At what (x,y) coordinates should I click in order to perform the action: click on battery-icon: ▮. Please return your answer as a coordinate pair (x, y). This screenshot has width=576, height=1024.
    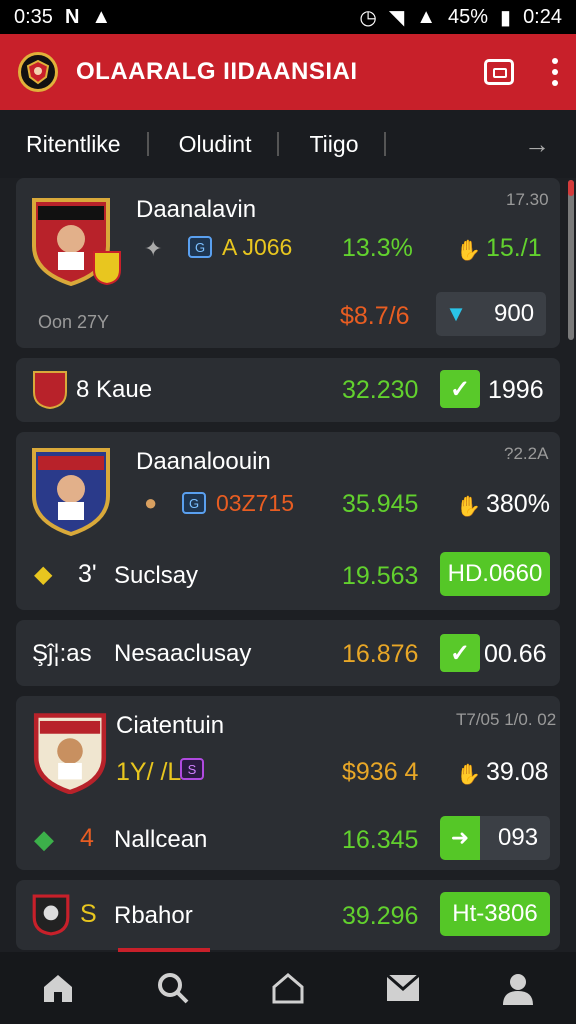
    Looking at the image, I should click on (506, 17).